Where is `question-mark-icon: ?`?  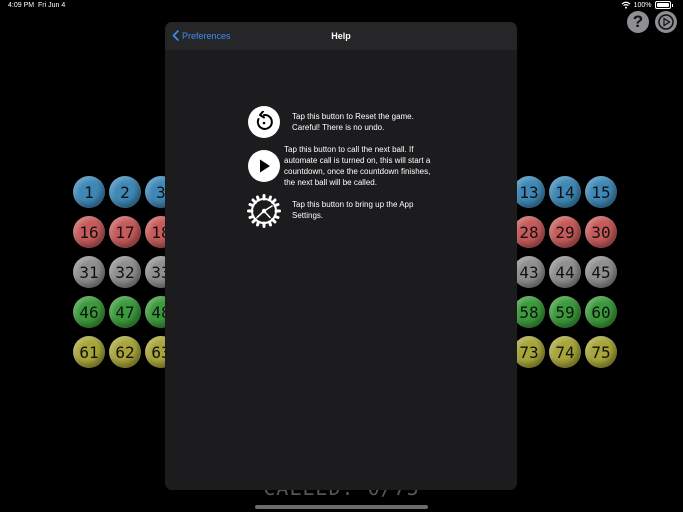
question-mark-icon: ? is located at coordinates (638, 21).